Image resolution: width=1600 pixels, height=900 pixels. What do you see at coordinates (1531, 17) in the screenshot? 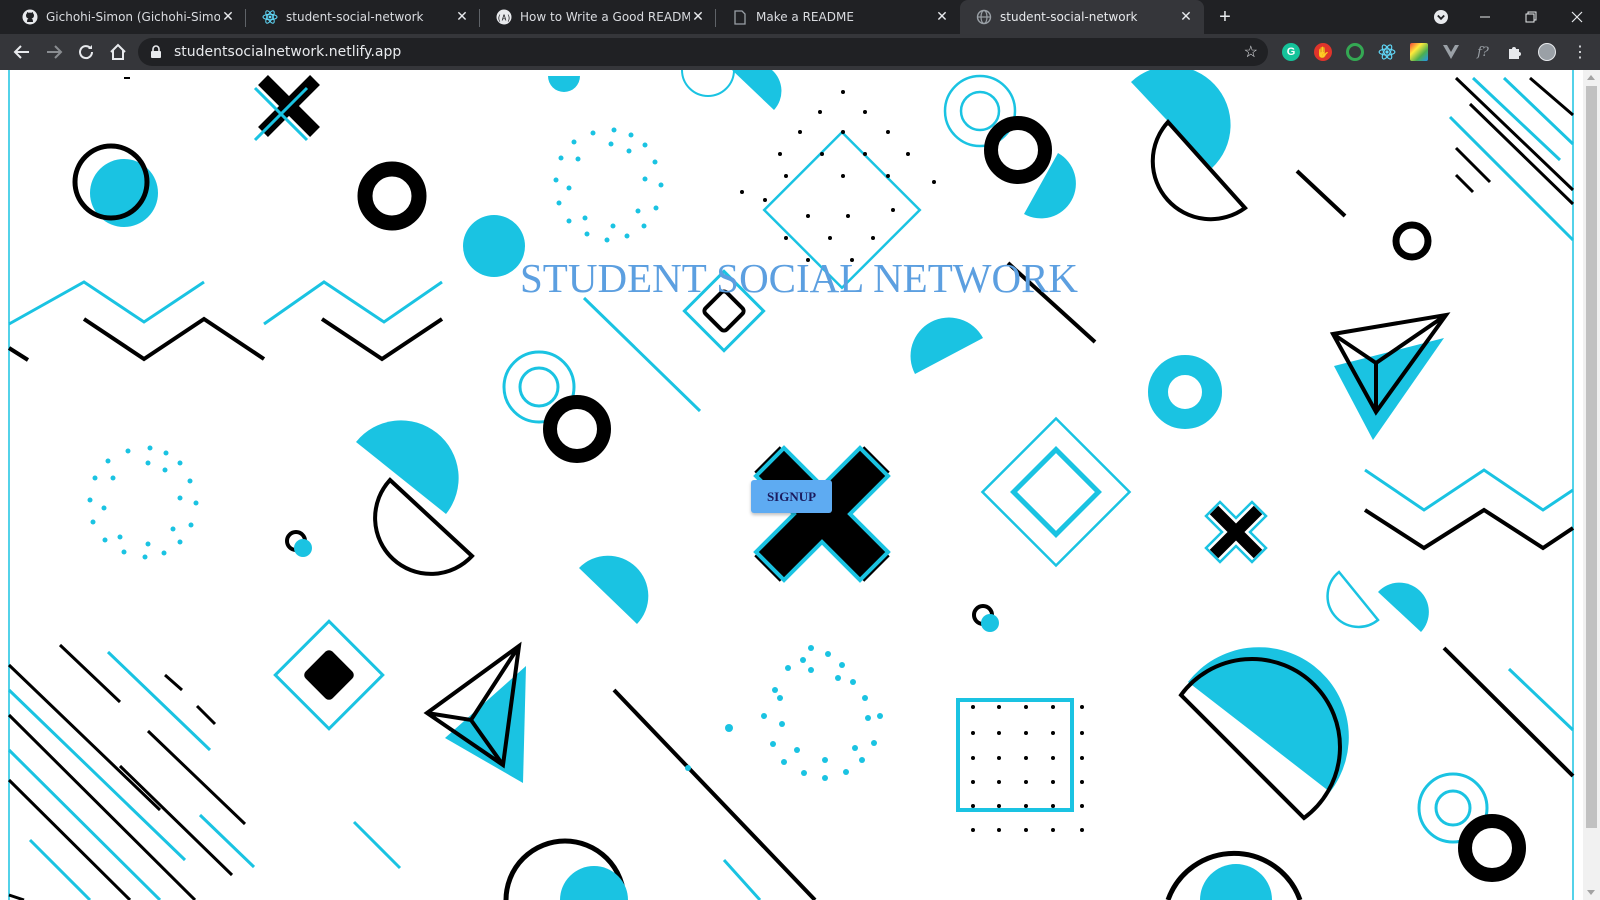
I see `restore-icon` at bounding box center [1531, 17].